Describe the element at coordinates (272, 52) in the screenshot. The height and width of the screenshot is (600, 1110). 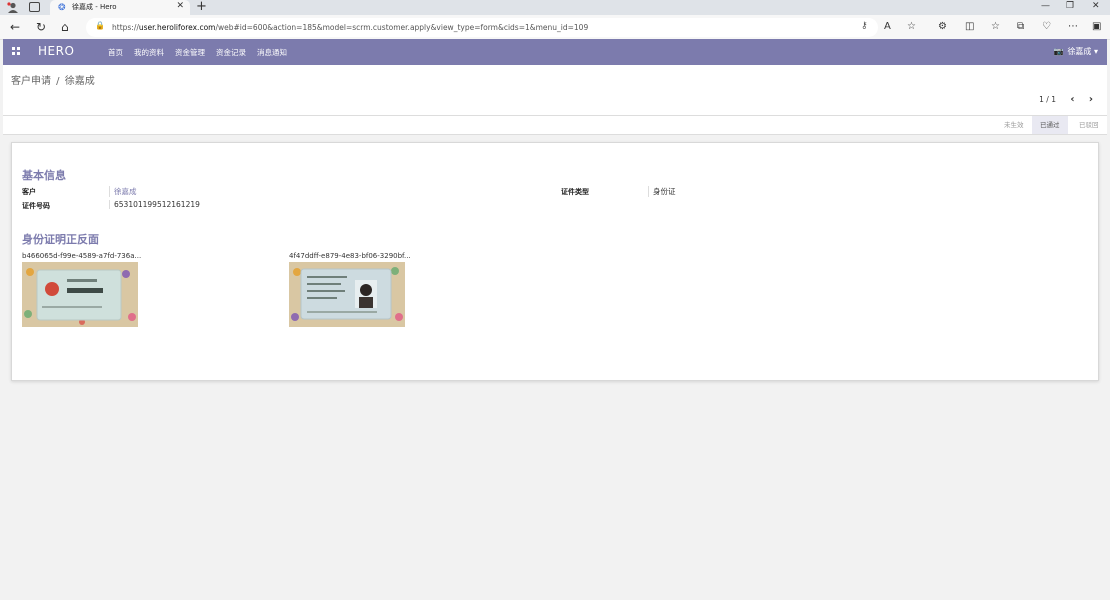
I see `menu-item-notifications: 消息通知` at that location.